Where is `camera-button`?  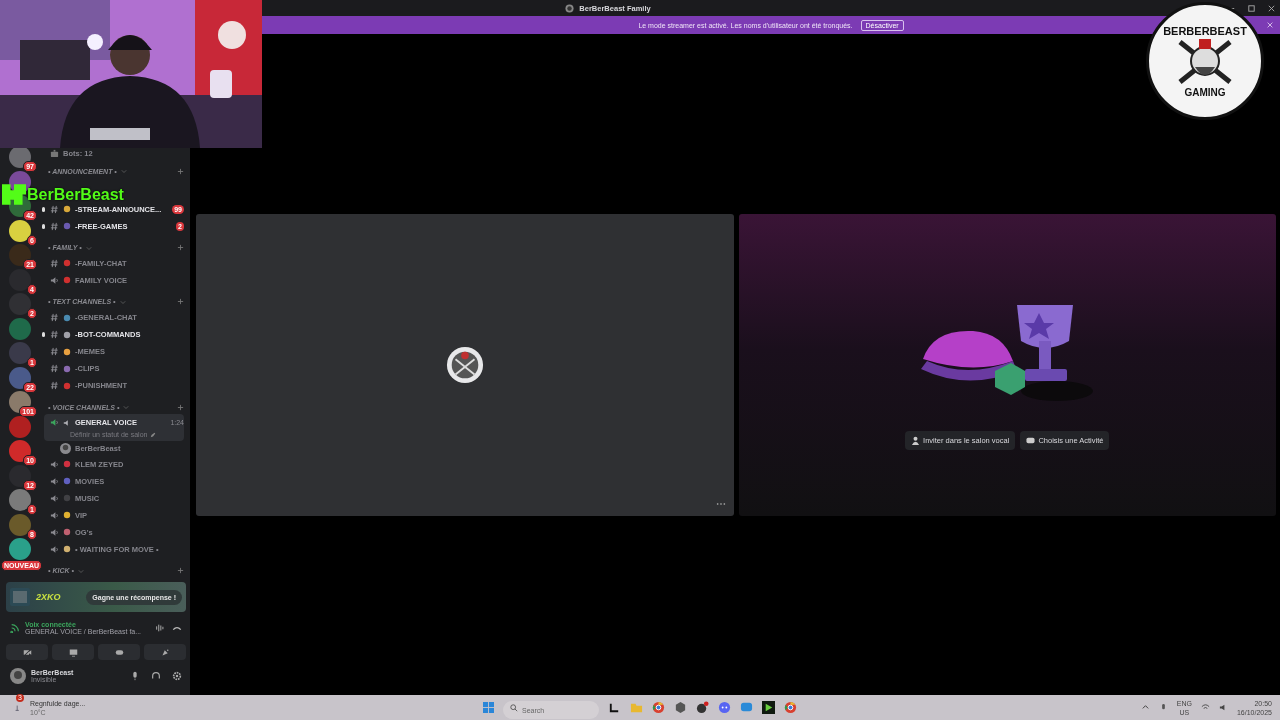 camera-button is located at coordinates (27, 652).